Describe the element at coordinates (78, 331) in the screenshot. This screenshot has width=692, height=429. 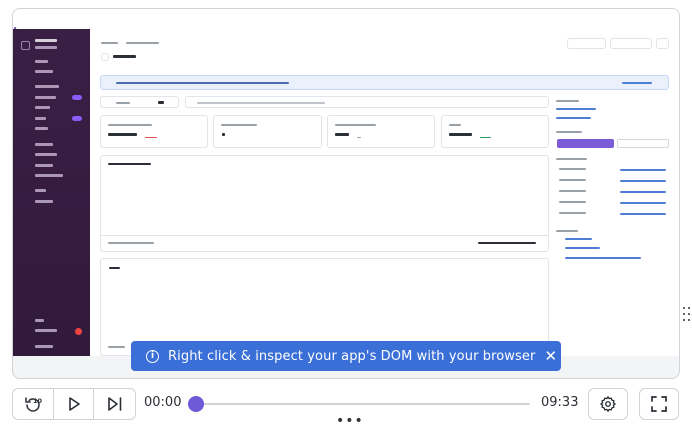
I see `replay-sidebar-alert-dot` at that location.